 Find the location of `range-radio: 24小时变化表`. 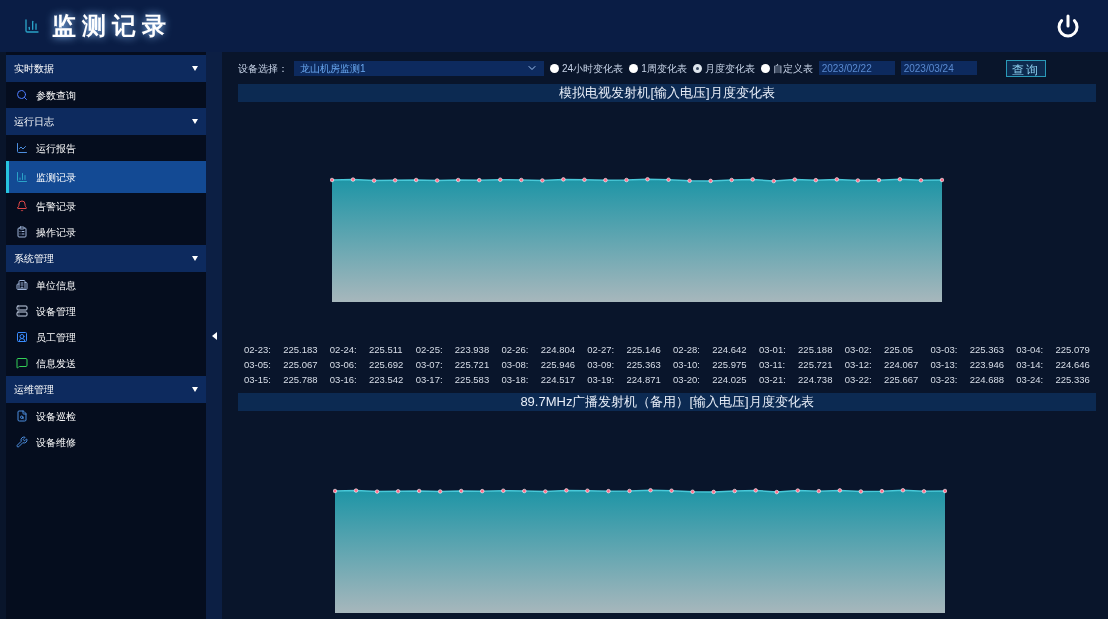

range-radio: 24小时变化表 is located at coordinates (587, 68).